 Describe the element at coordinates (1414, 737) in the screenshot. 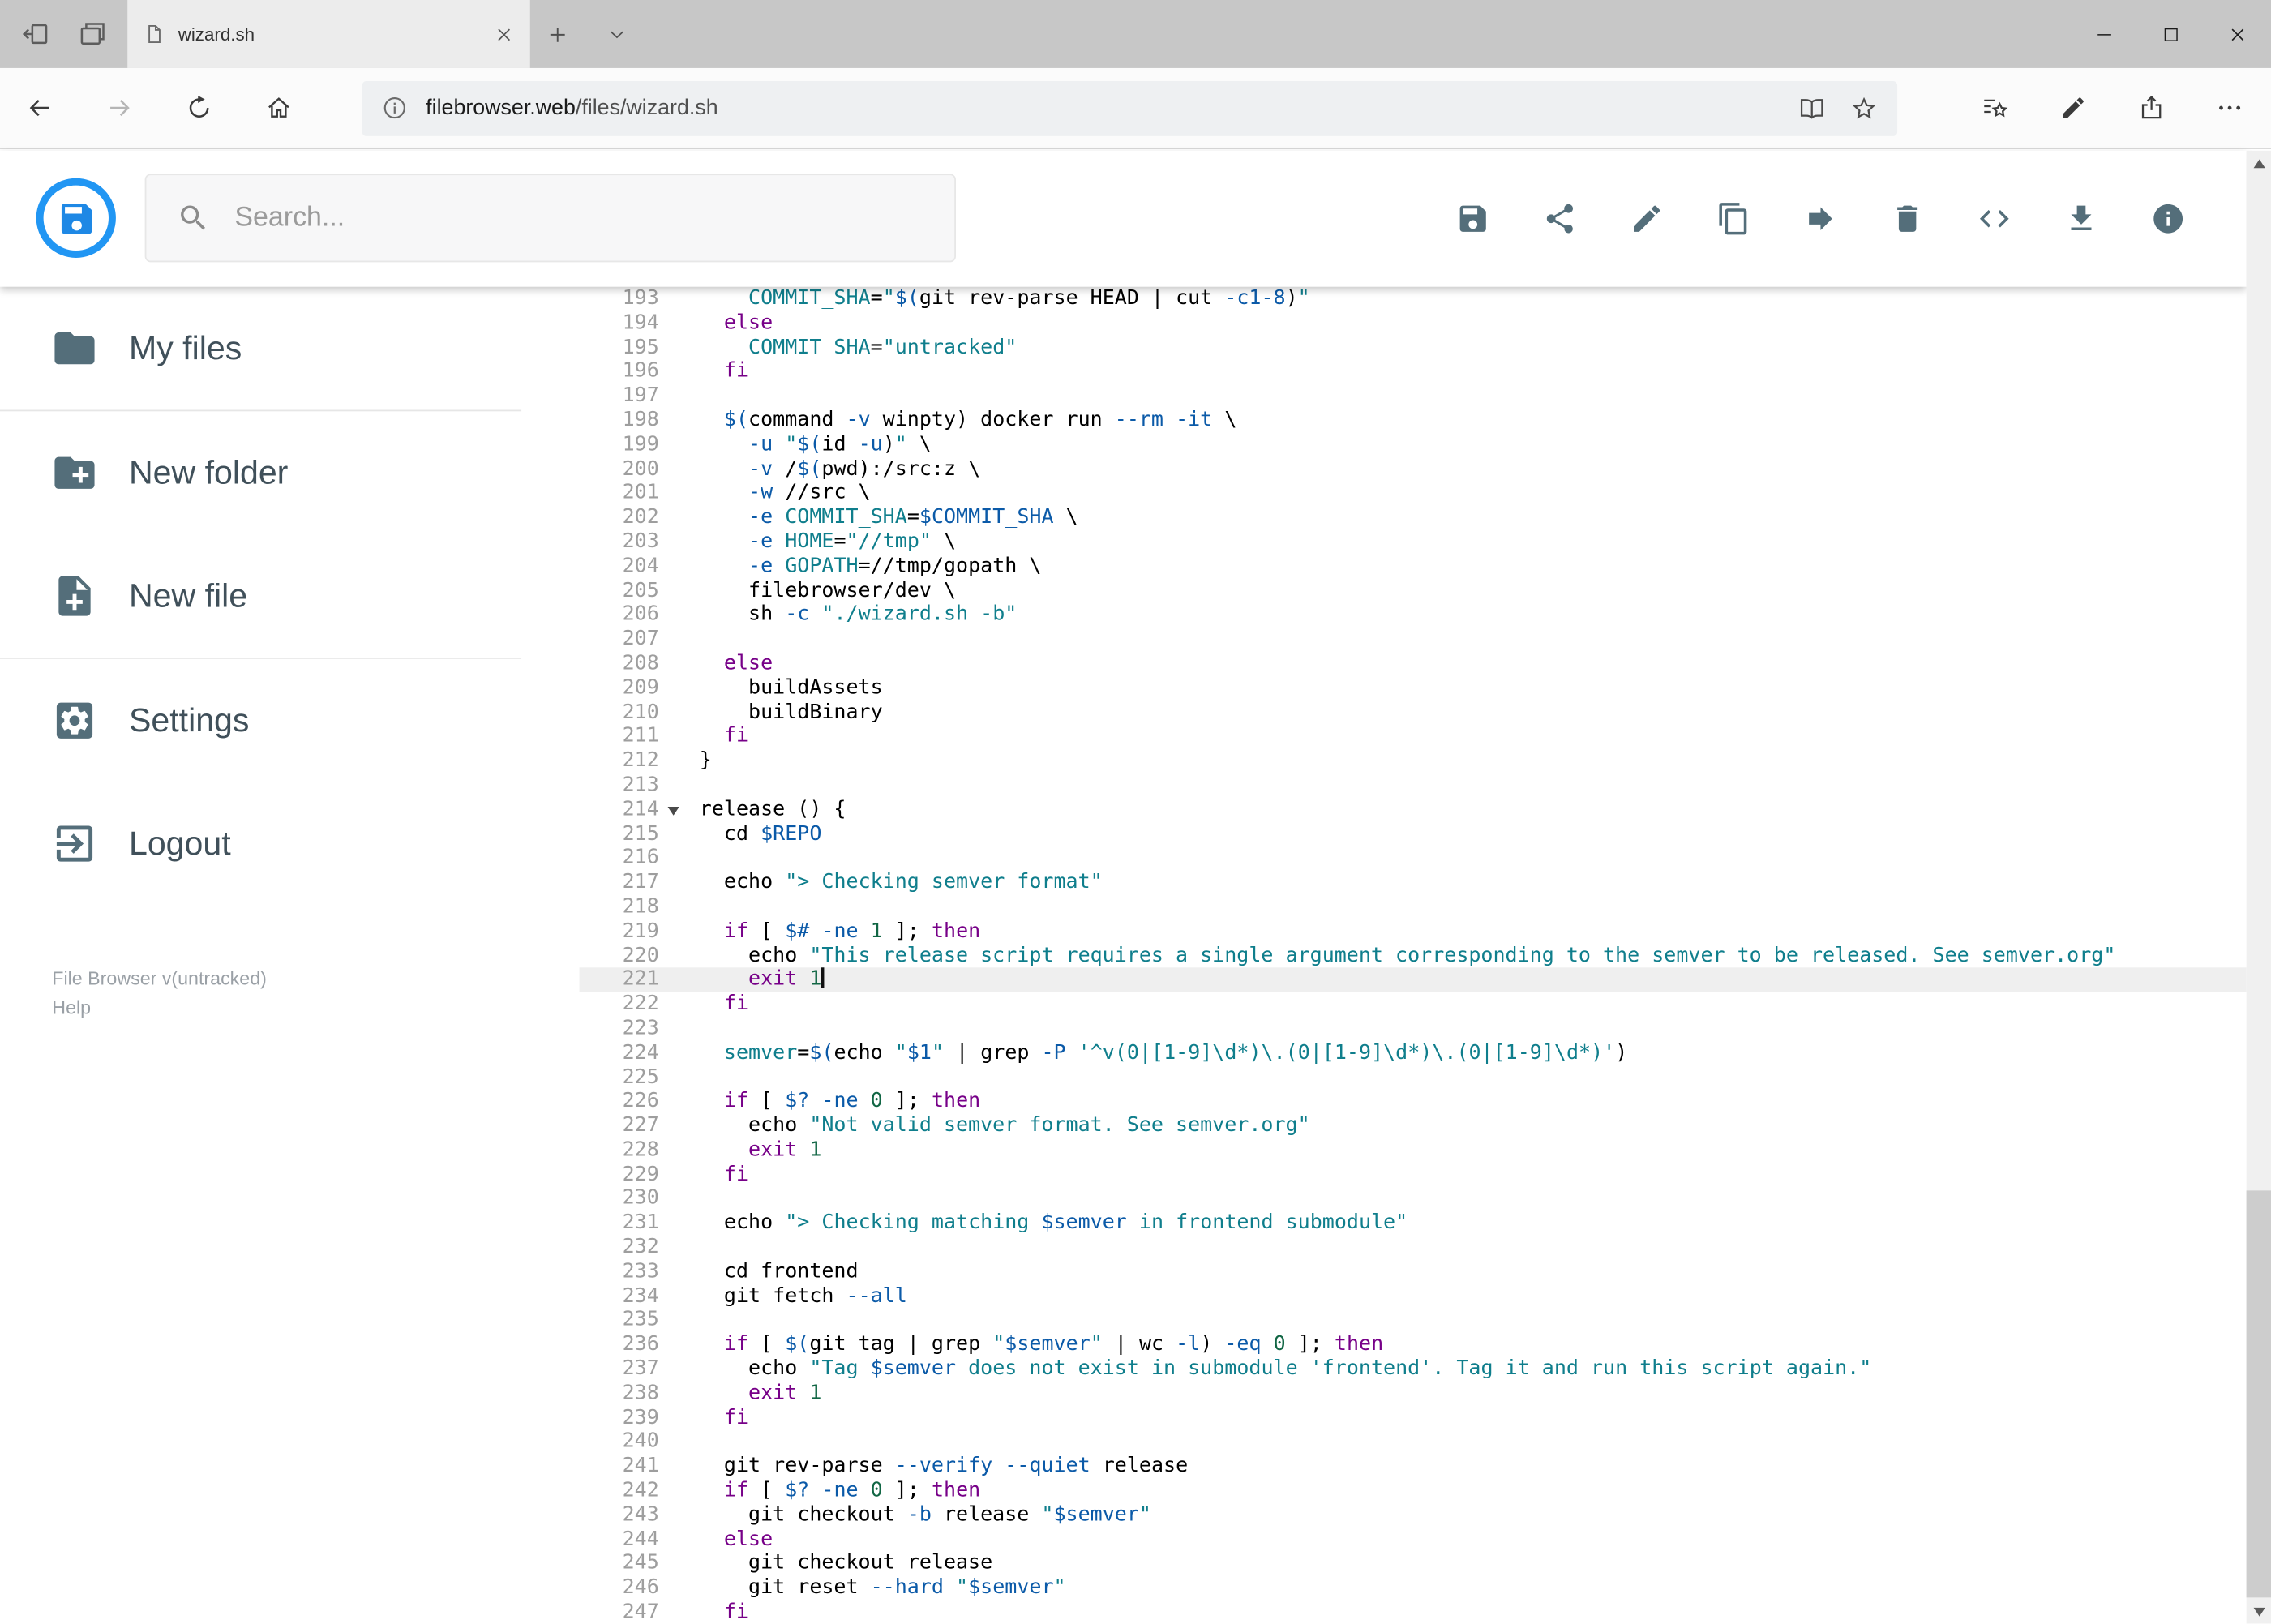

I see `code-line-211: 211 fi` at that location.